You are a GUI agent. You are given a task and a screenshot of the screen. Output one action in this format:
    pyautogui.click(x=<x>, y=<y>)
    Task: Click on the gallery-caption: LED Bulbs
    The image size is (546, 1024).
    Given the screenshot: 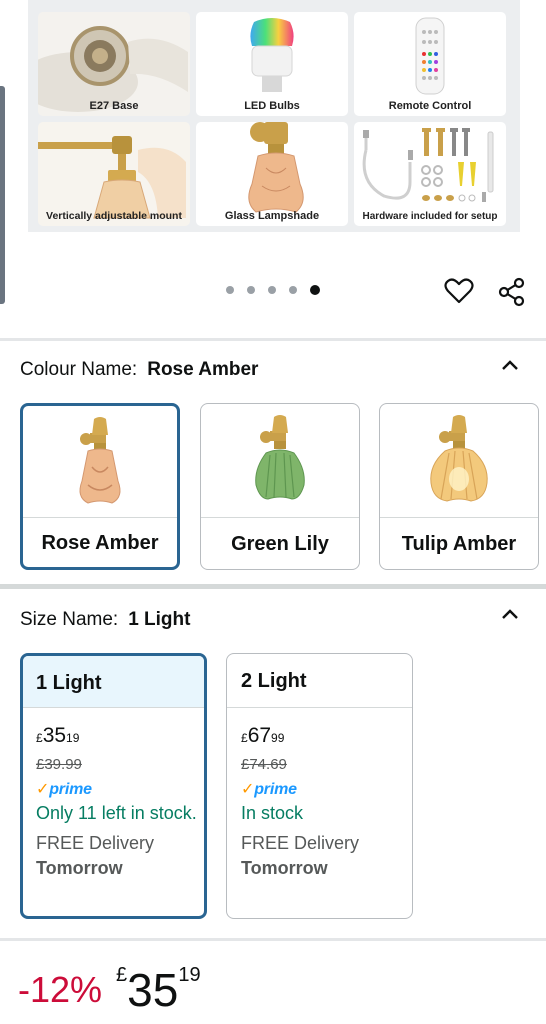 What is the action you would take?
    pyautogui.click(x=272, y=106)
    